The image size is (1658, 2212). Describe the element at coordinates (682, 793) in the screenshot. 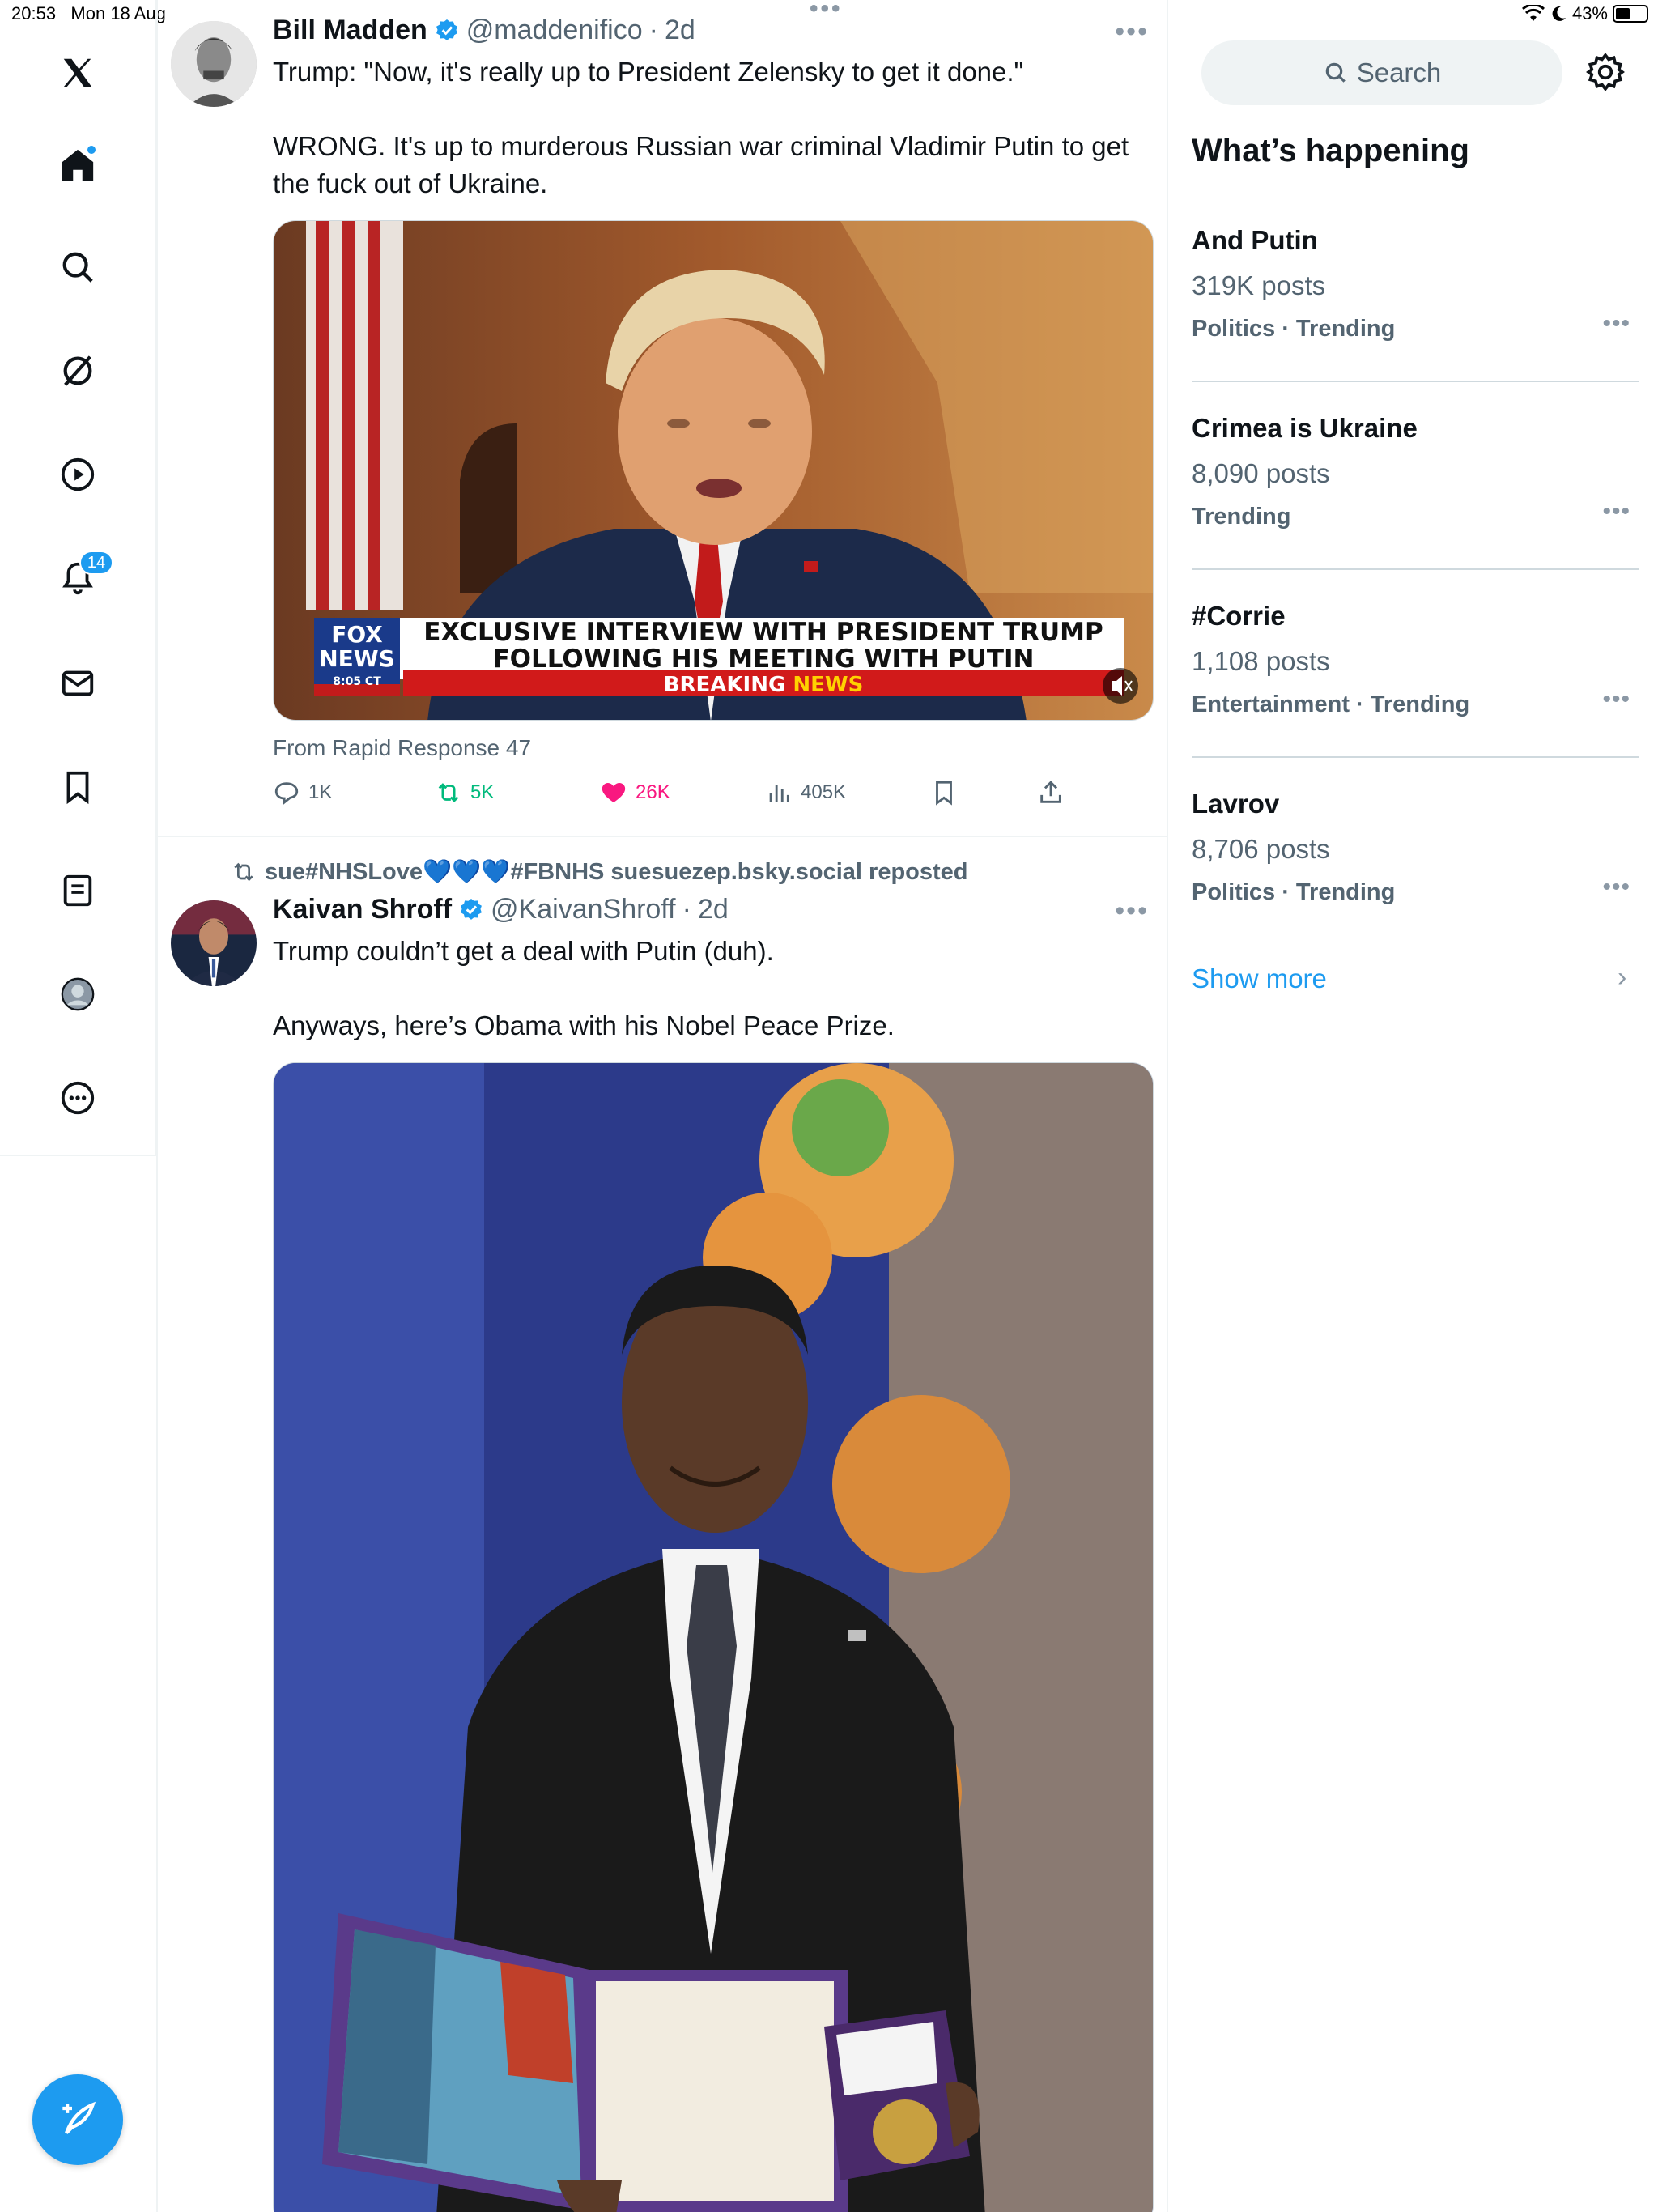

I see `like-button: 26K` at that location.